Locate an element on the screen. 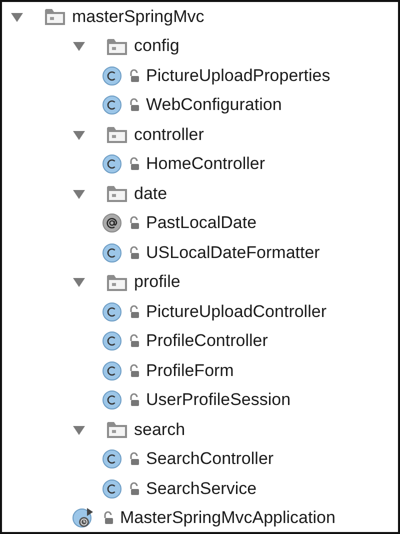 Image resolution: width=400 pixels, height=534 pixels. class-name: SearchService is located at coordinates (201, 488).